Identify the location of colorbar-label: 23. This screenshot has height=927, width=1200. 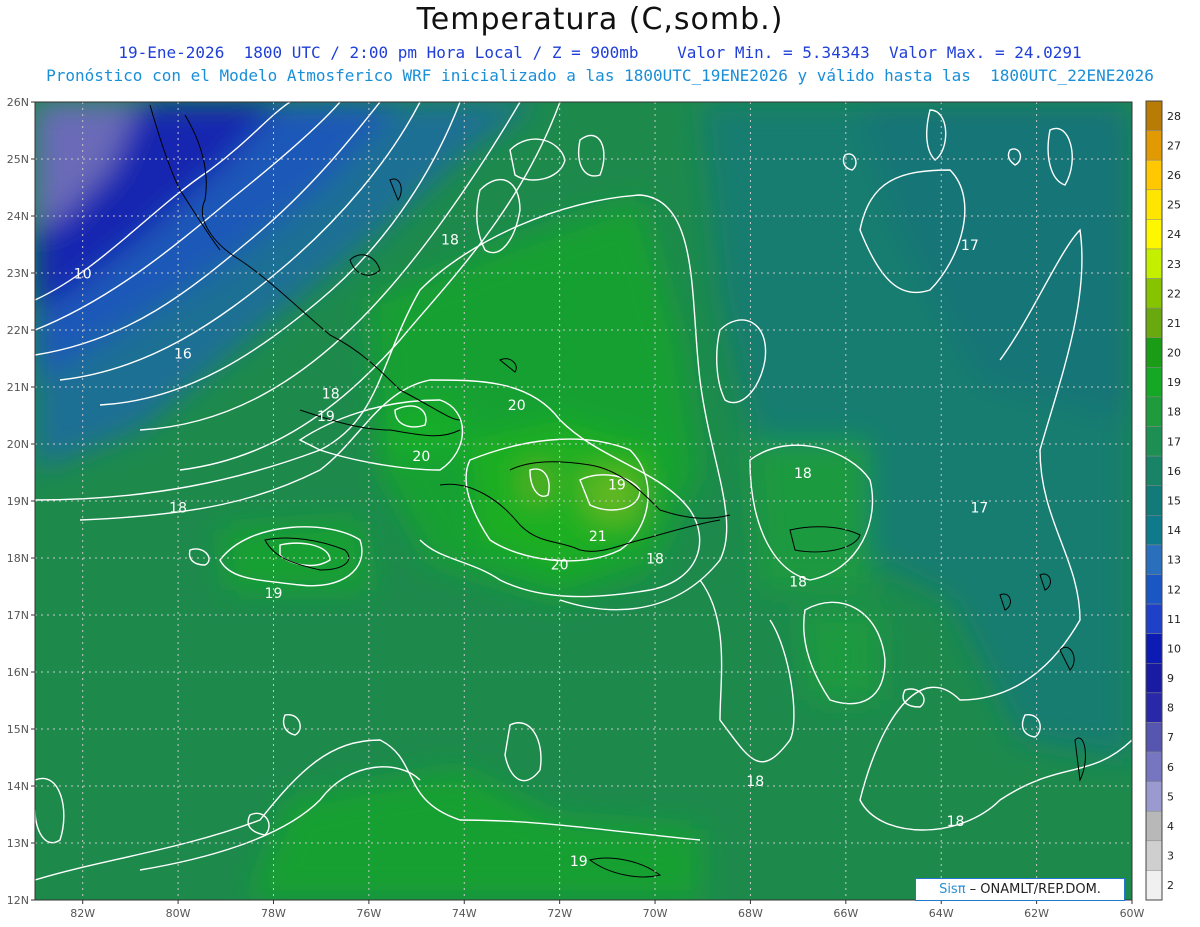
(1174, 264).